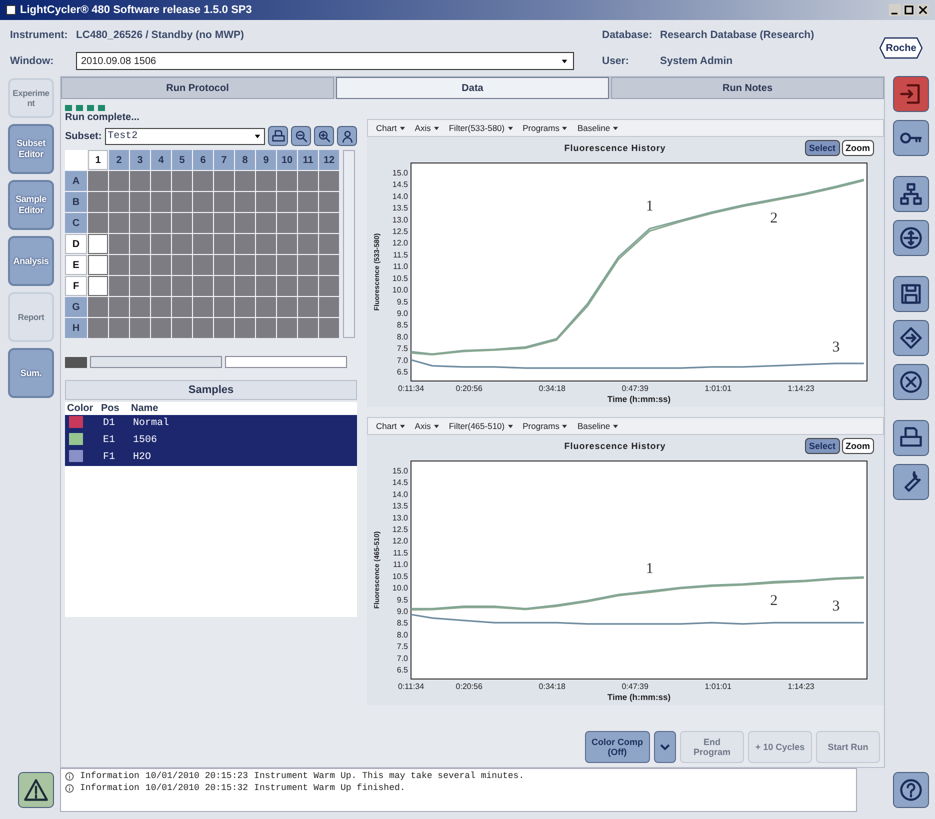 The image size is (935, 819). I want to click on panel-title: Samples, so click(211, 390).